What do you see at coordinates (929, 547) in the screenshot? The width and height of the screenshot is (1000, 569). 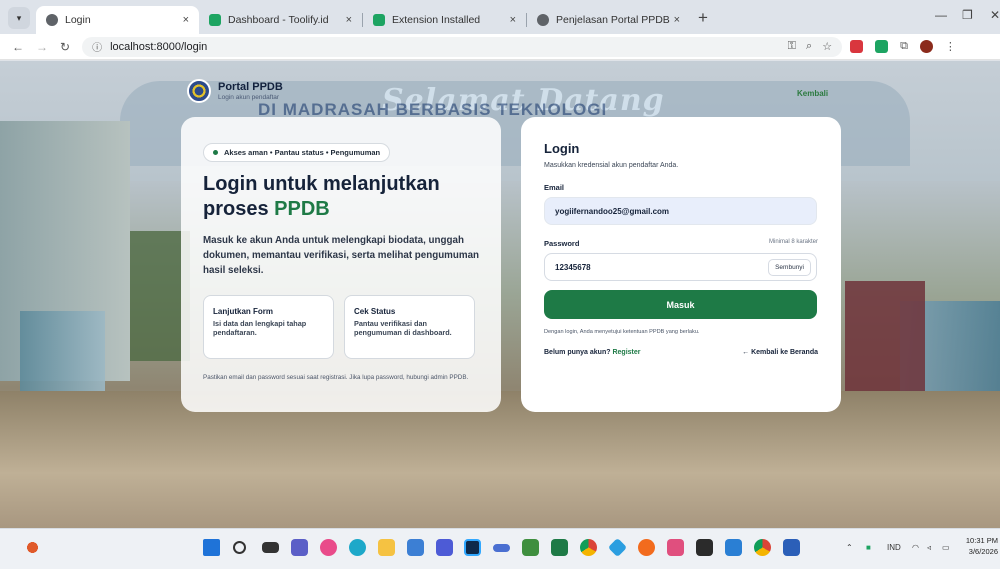 I see `volume-icon: ◃` at bounding box center [929, 547].